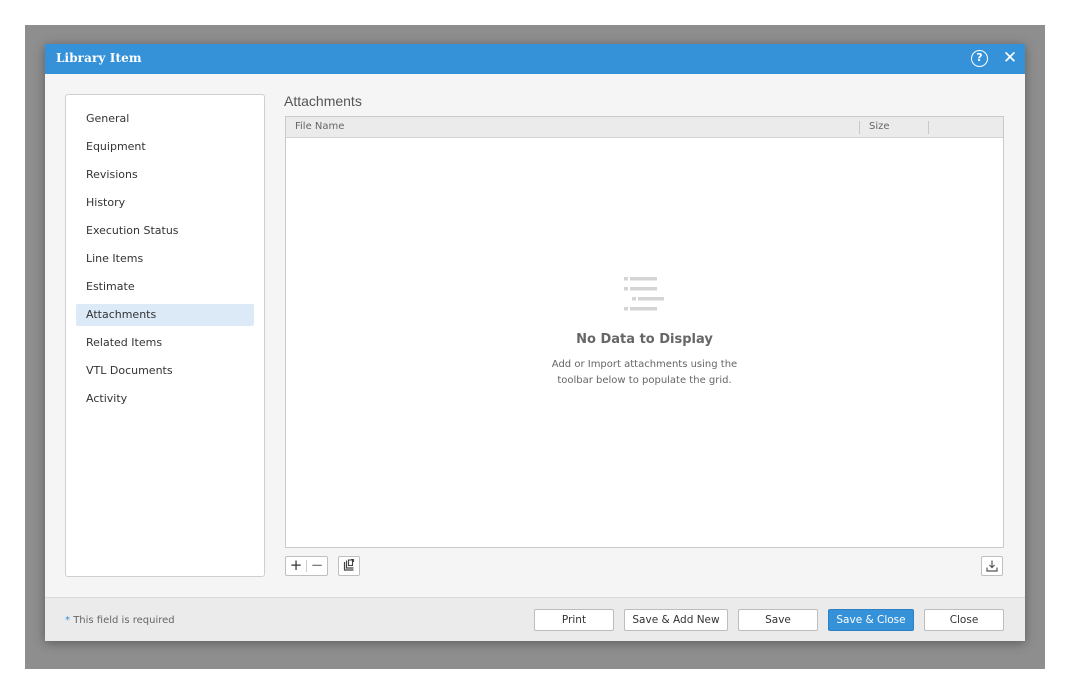 This screenshot has width=1070, height=686. I want to click on required-text: This field is required, so click(124, 620).